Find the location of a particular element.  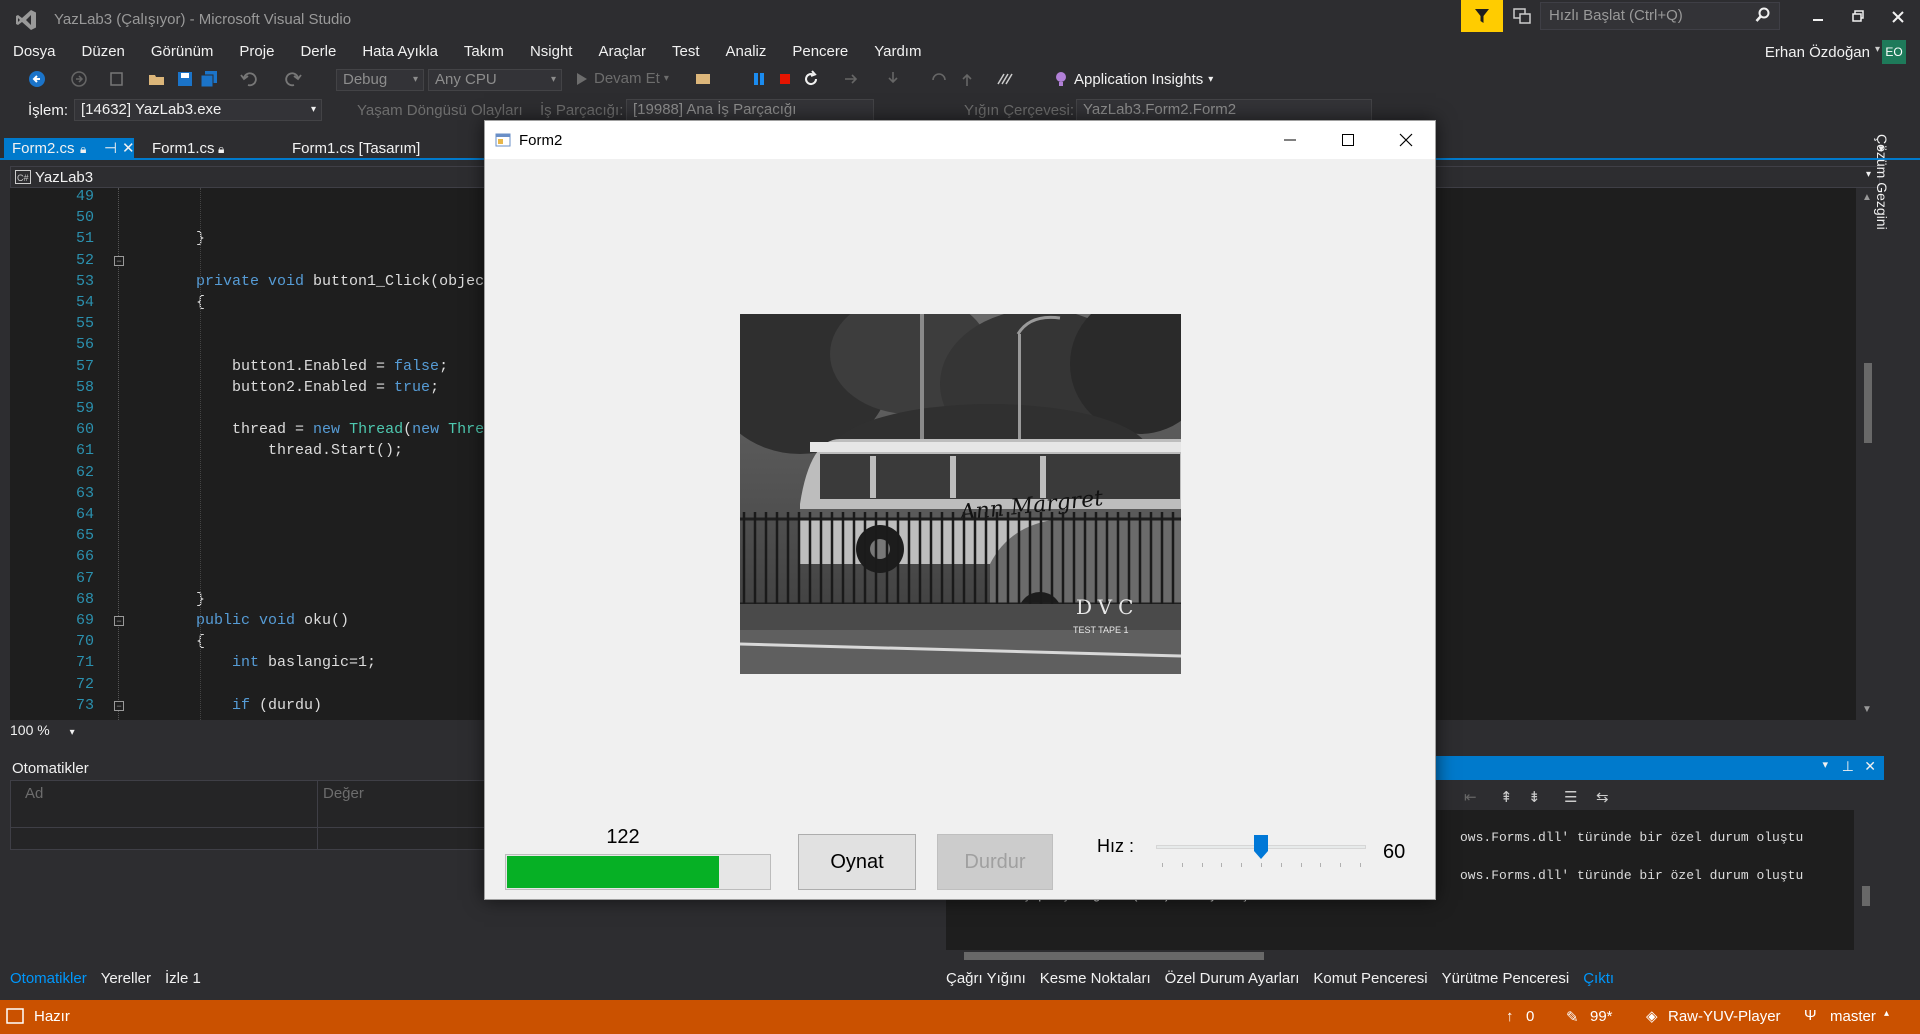

thread-dropdown: [19988] Ana İş Parçacığı is located at coordinates (750, 110).